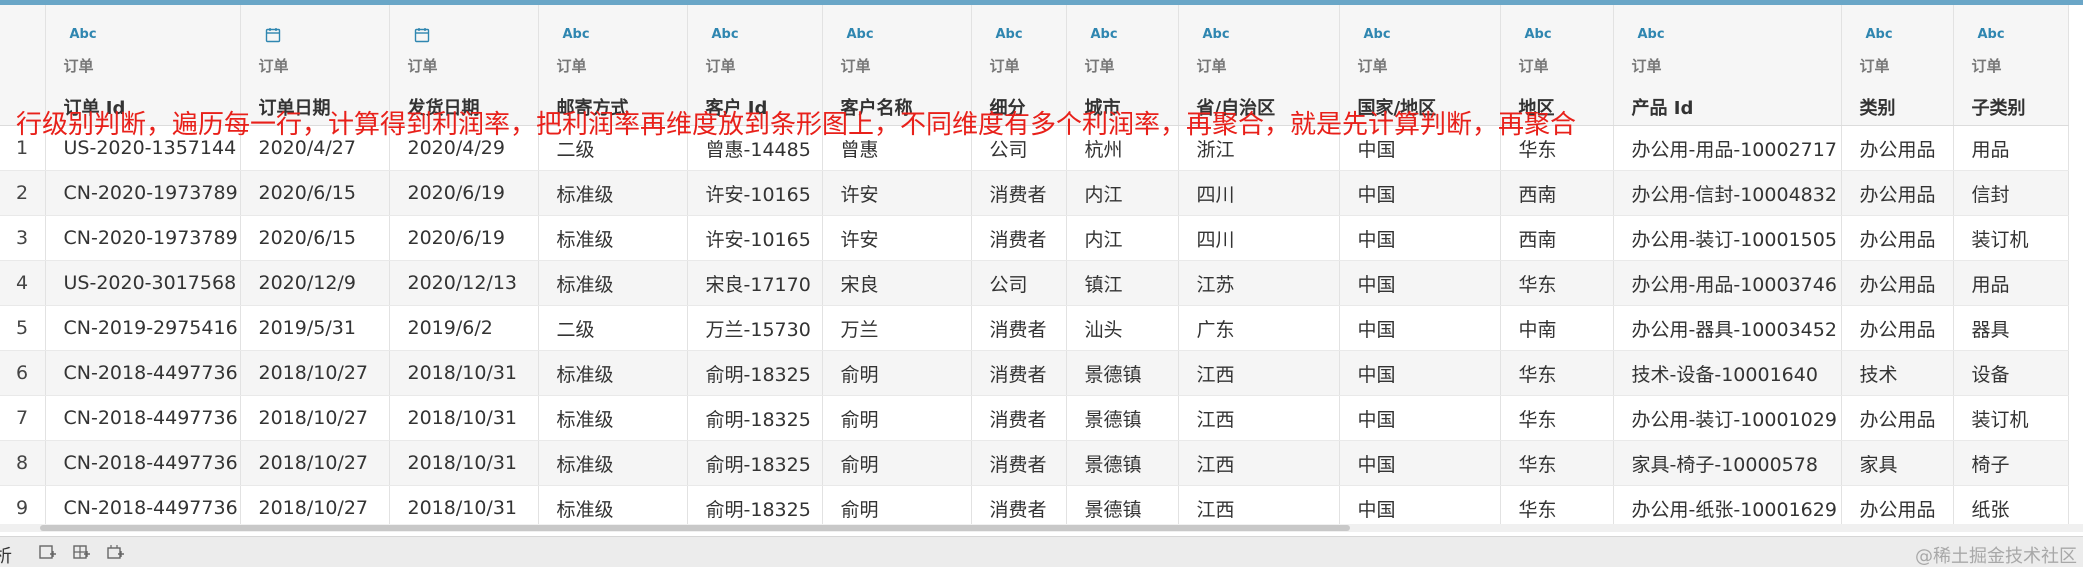  I want to click on column-field-name: 产品 Id, so click(1663, 107).